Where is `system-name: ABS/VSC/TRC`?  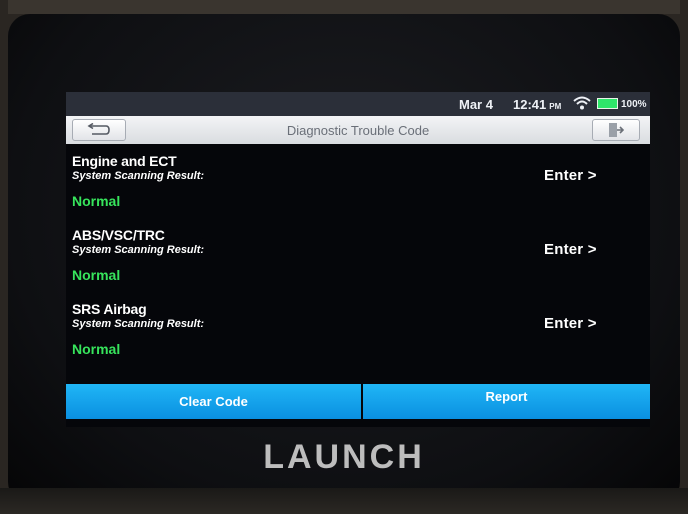 system-name: ABS/VSC/TRC is located at coordinates (118, 235).